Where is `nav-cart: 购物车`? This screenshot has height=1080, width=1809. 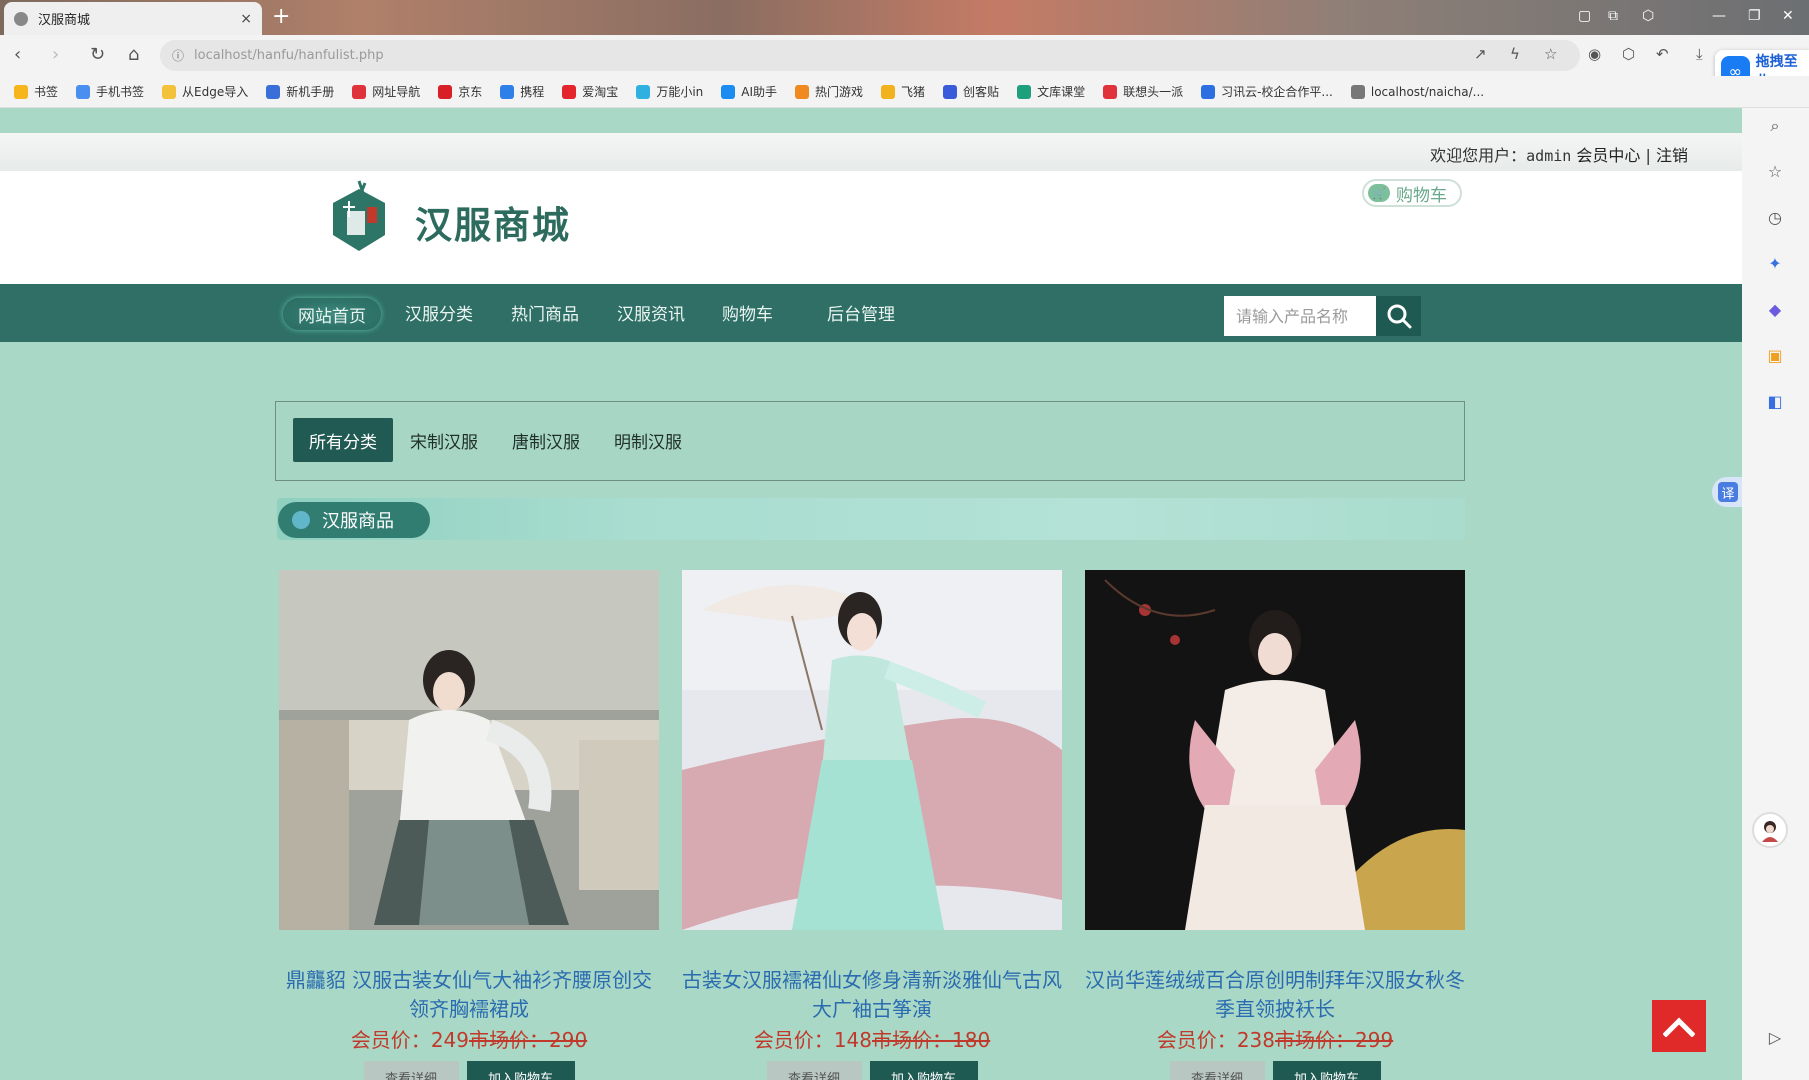 nav-cart: 购物车 is located at coordinates (747, 312).